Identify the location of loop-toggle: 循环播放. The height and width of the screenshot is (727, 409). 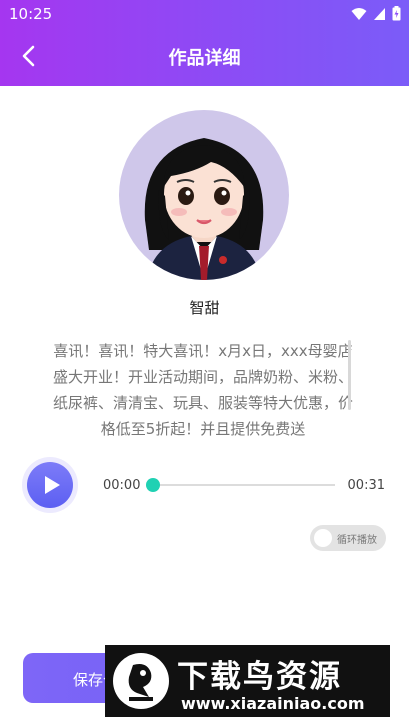
(348, 538).